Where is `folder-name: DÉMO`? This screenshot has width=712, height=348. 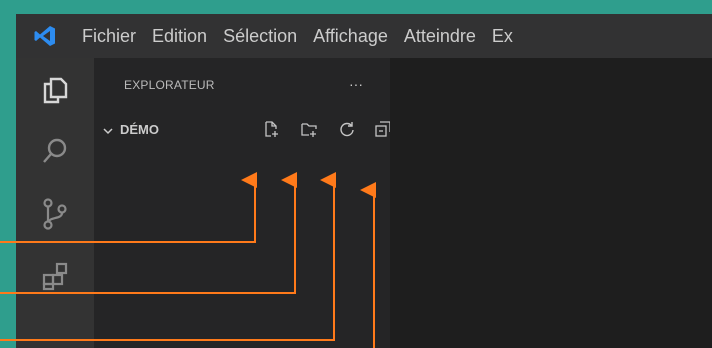
folder-name: DÉMO is located at coordinates (139, 129).